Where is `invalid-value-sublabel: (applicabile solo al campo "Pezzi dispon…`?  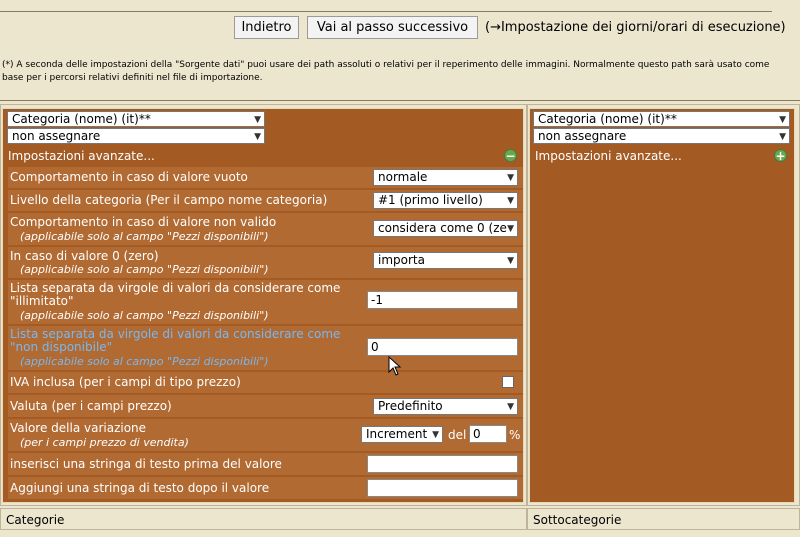 invalid-value-sublabel: (applicabile solo al campo "Pezzi dispon… is located at coordinates (144, 236).